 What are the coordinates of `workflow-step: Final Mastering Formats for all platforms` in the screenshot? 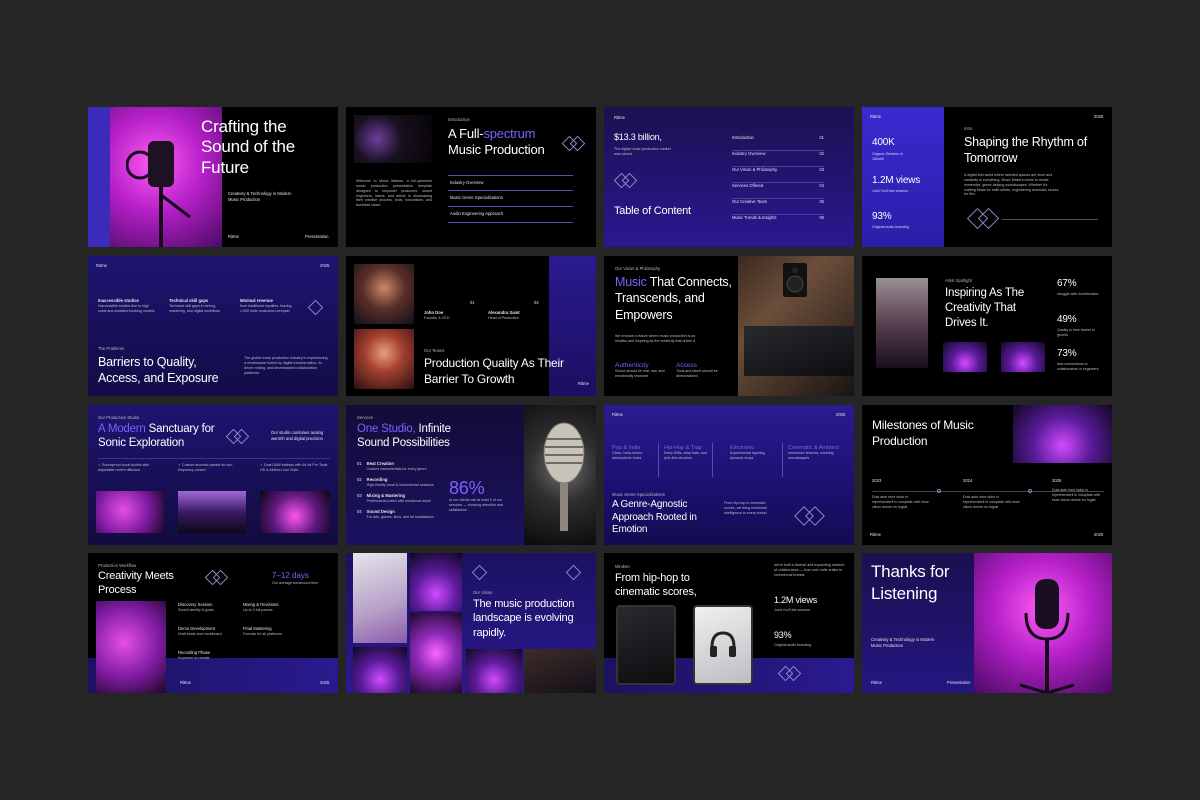 It's located at (262, 631).